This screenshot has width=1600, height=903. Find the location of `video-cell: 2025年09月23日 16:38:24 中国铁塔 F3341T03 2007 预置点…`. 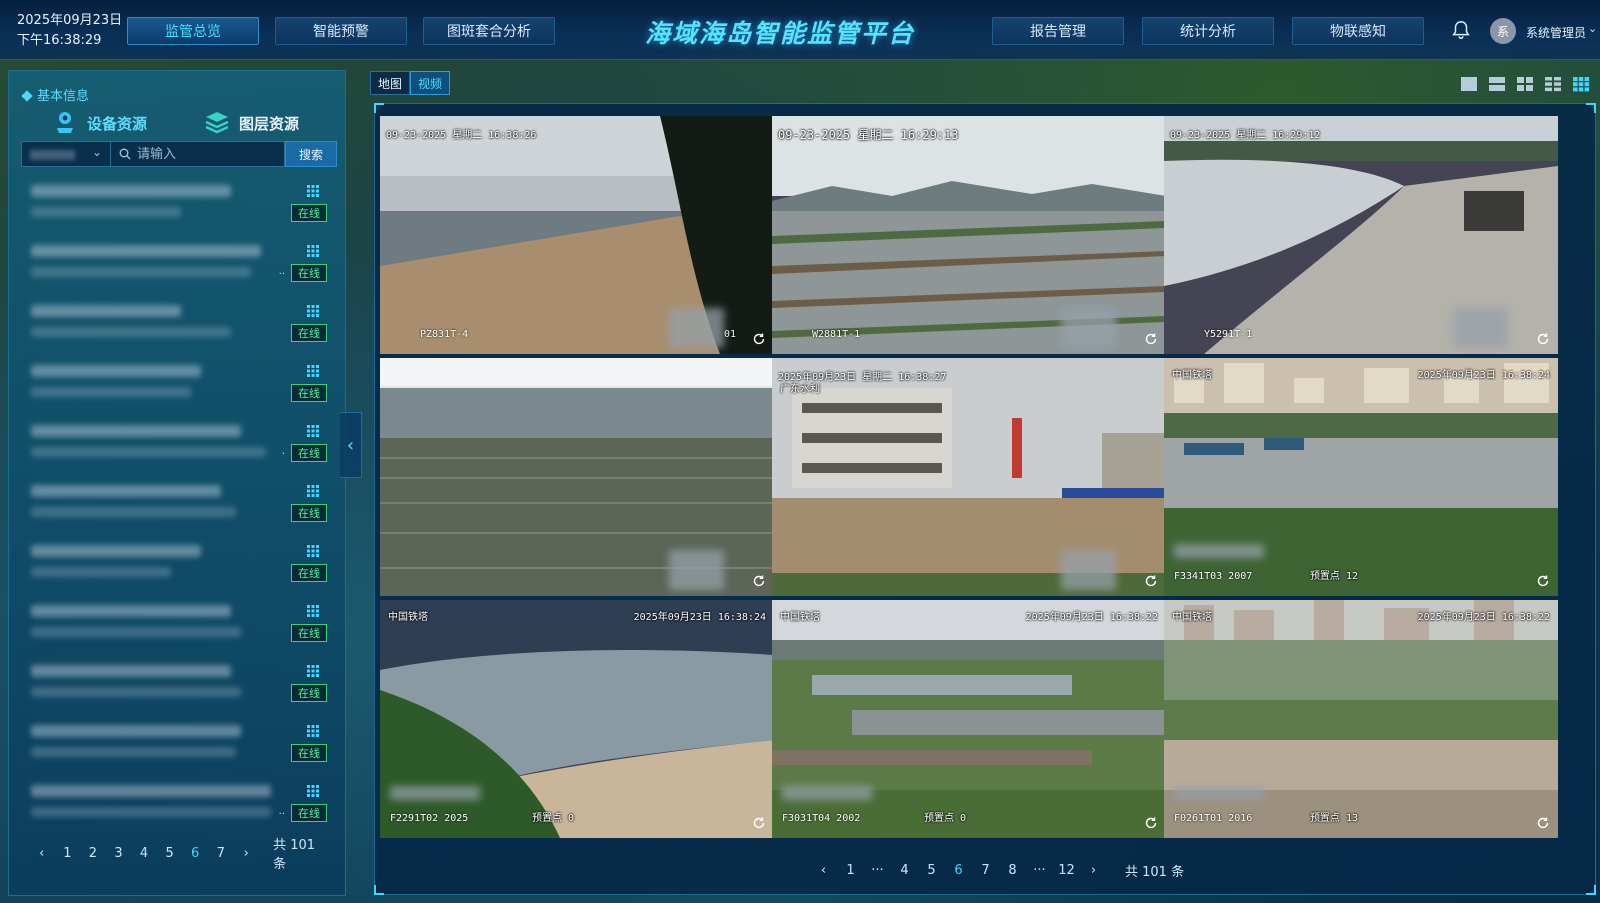

video-cell: 2025年09月23日 16:38:24 中国铁塔 F3341T03 2007 预置点… is located at coordinates (1361, 477).